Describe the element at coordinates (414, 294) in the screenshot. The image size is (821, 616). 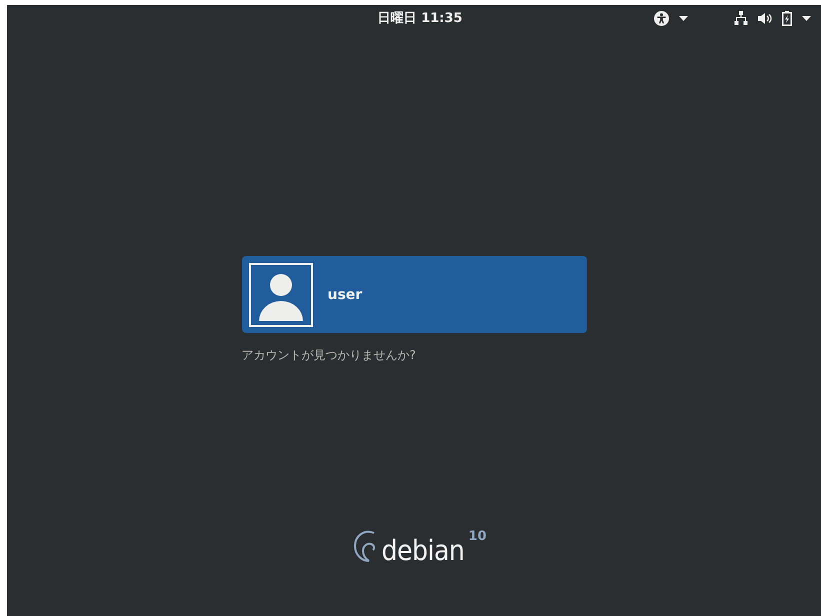
I see `user-card: user` at that location.